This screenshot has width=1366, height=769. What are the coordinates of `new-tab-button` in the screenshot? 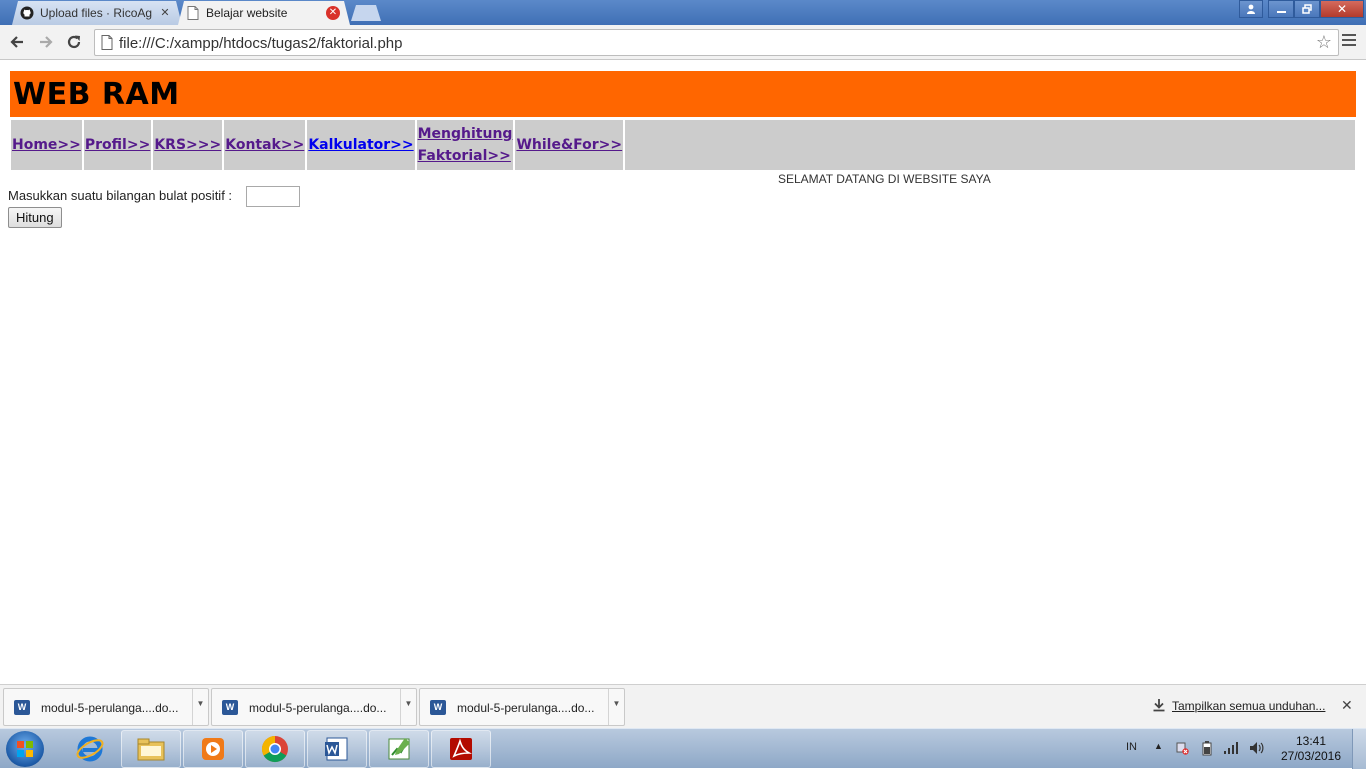 It's located at (366, 13).